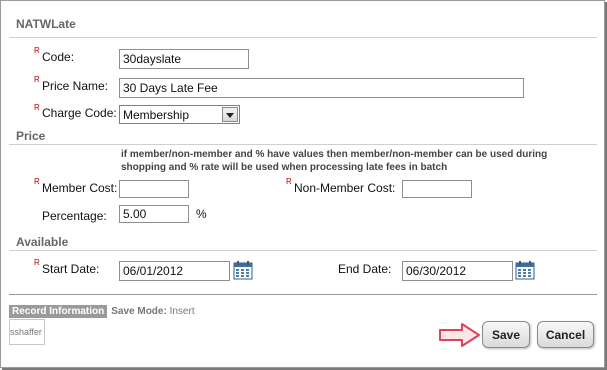 The image size is (607, 370). What do you see at coordinates (58, 57) in the screenshot?
I see `code-label: Code:` at bounding box center [58, 57].